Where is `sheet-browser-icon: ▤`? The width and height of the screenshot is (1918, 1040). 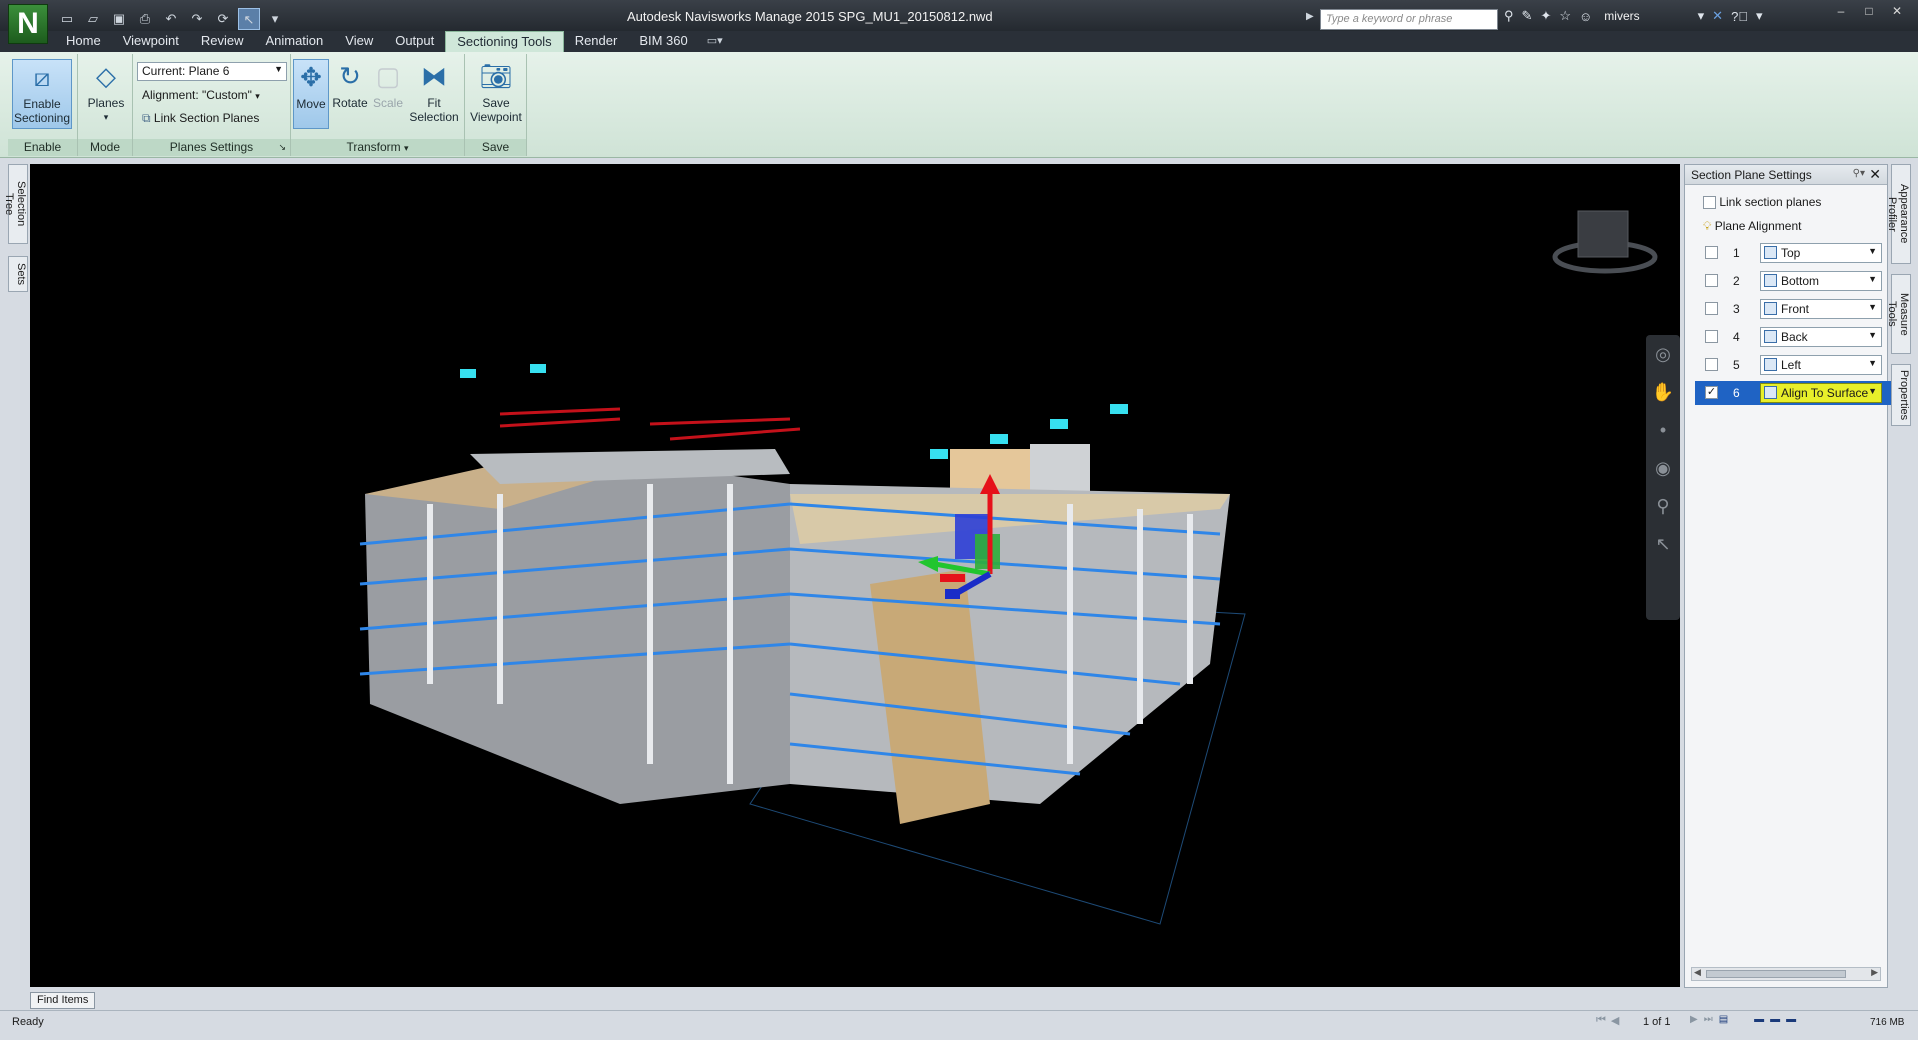
sheet-browser-icon: ▤ is located at coordinates (1723, 1019).